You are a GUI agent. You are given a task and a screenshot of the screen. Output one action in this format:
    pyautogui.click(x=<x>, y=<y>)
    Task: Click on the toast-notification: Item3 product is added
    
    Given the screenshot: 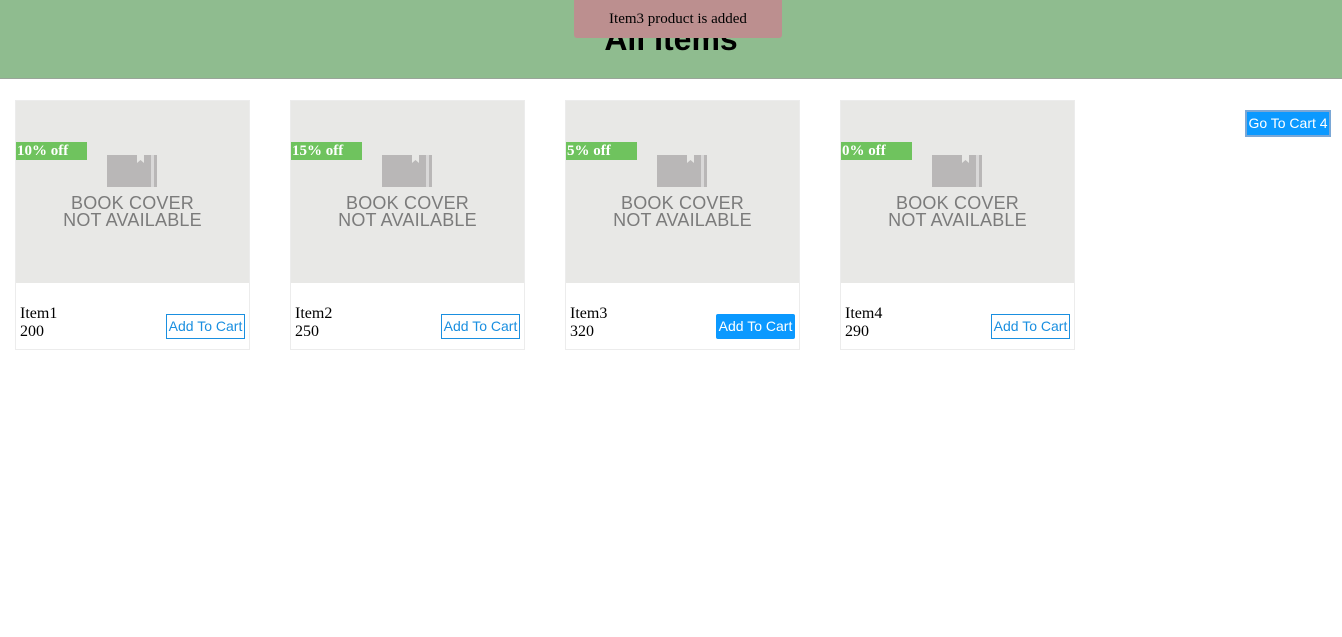 What is the action you would take?
    pyautogui.click(x=678, y=19)
    